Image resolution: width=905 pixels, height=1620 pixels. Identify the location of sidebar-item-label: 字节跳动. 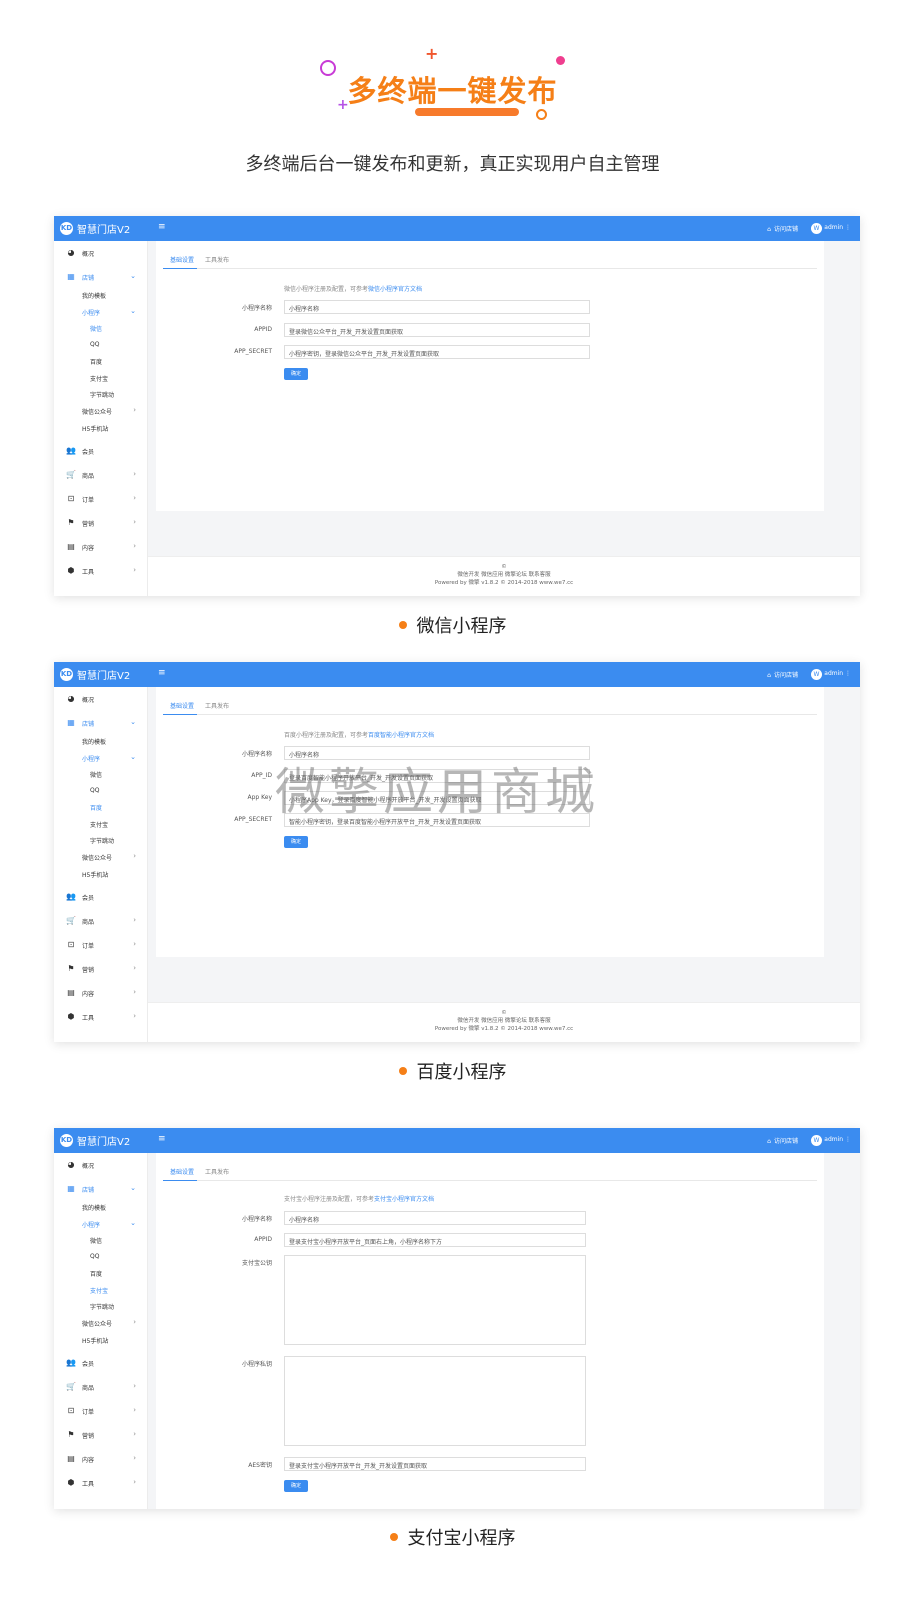
(102, 1307).